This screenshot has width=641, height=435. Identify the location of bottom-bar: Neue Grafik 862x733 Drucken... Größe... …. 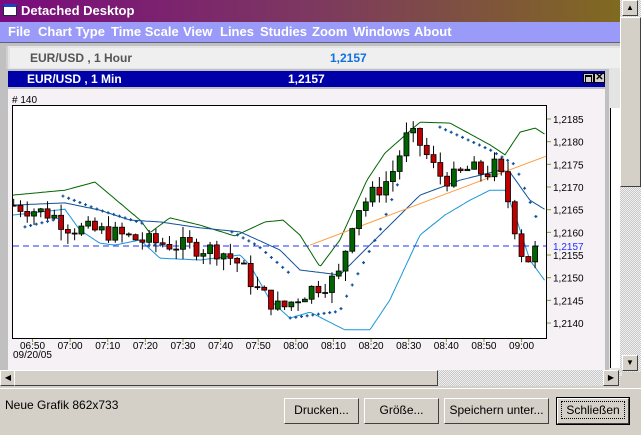
(320, 411).